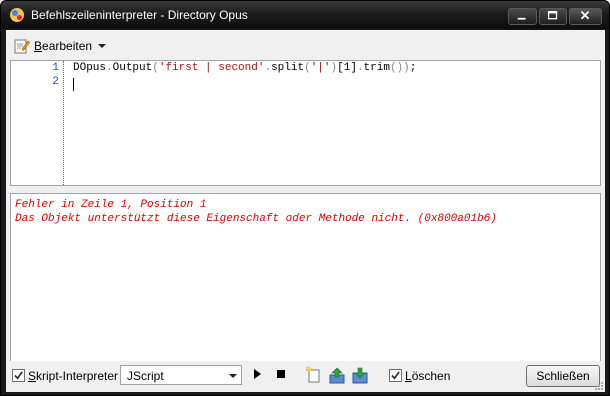 This screenshot has height=396, width=610. What do you see at coordinates (211, 68) in the screenshot?
I see `code-token: 'first | second'` at bounding box center [211, 68].